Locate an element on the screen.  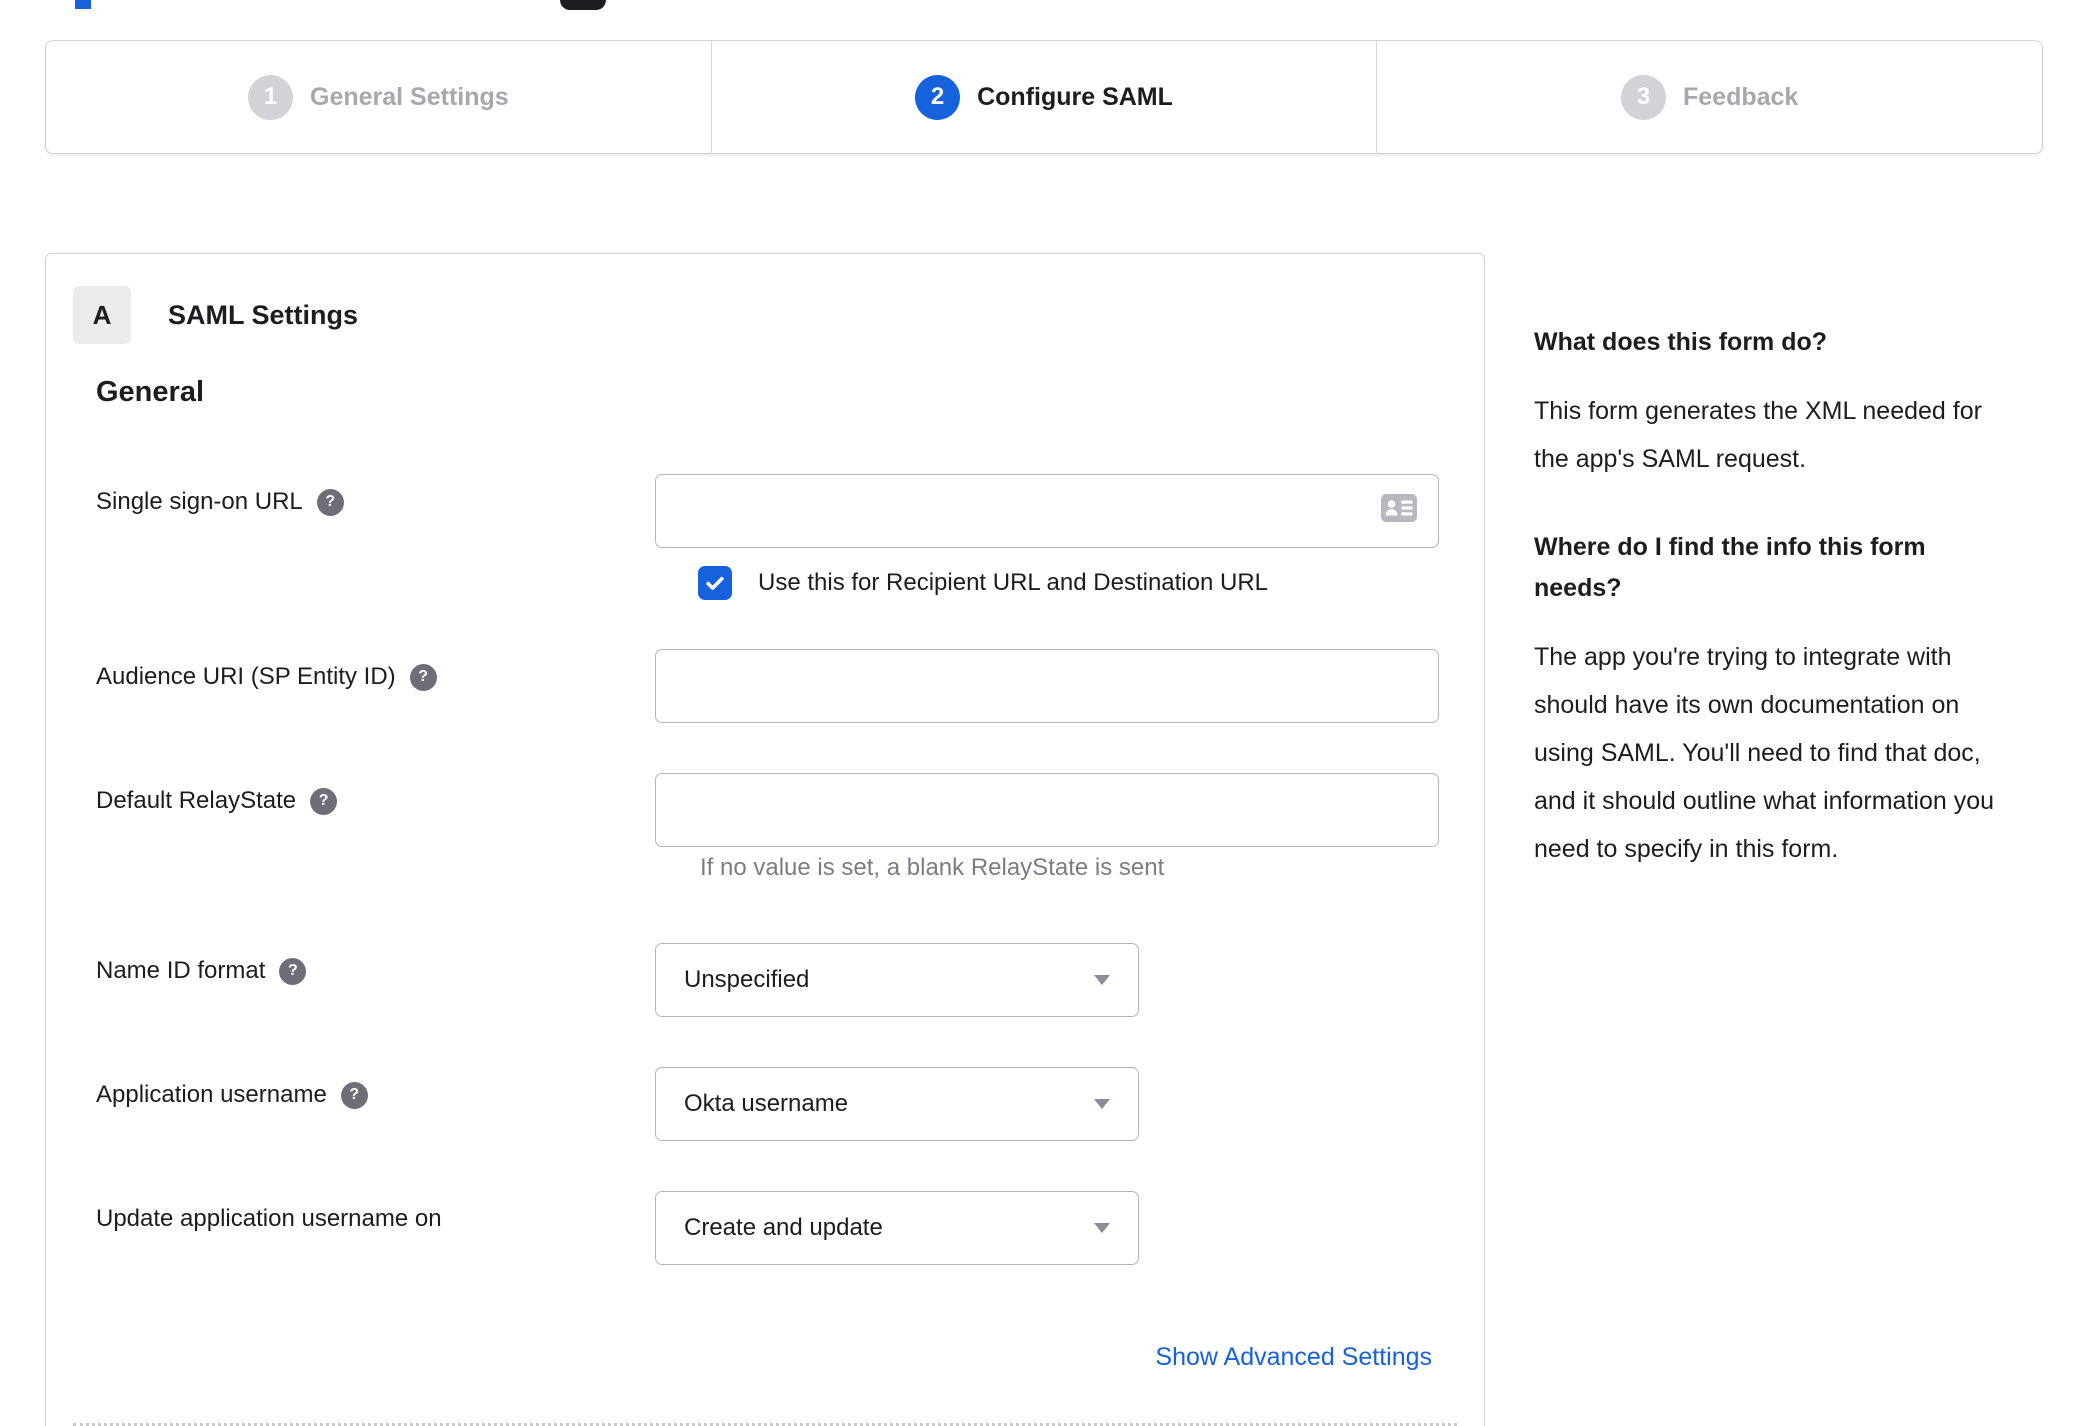
step-2-label: Configure SAML is located at coordinates (1075, 96).